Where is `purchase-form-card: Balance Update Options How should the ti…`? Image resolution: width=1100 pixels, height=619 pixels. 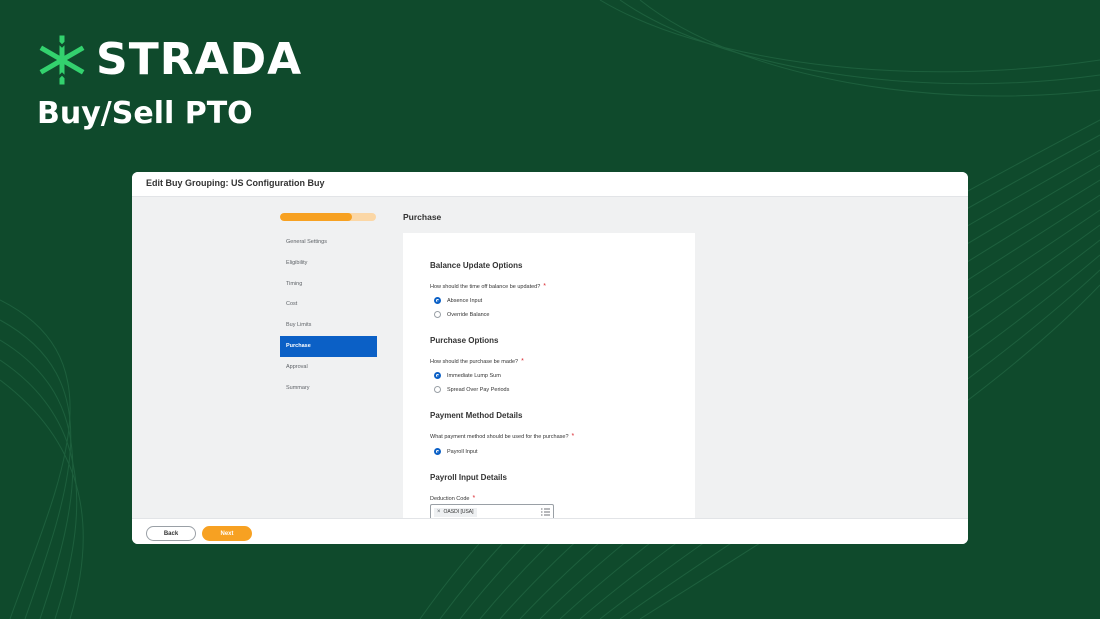 purchase-form-card: Balance Update Options How should the ti… is located at coordinates (549, 378).